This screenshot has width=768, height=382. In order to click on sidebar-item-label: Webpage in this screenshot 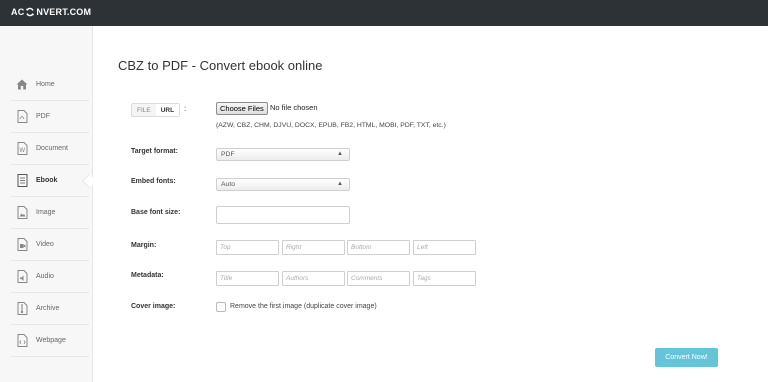, I will do `click(51, 340)`.